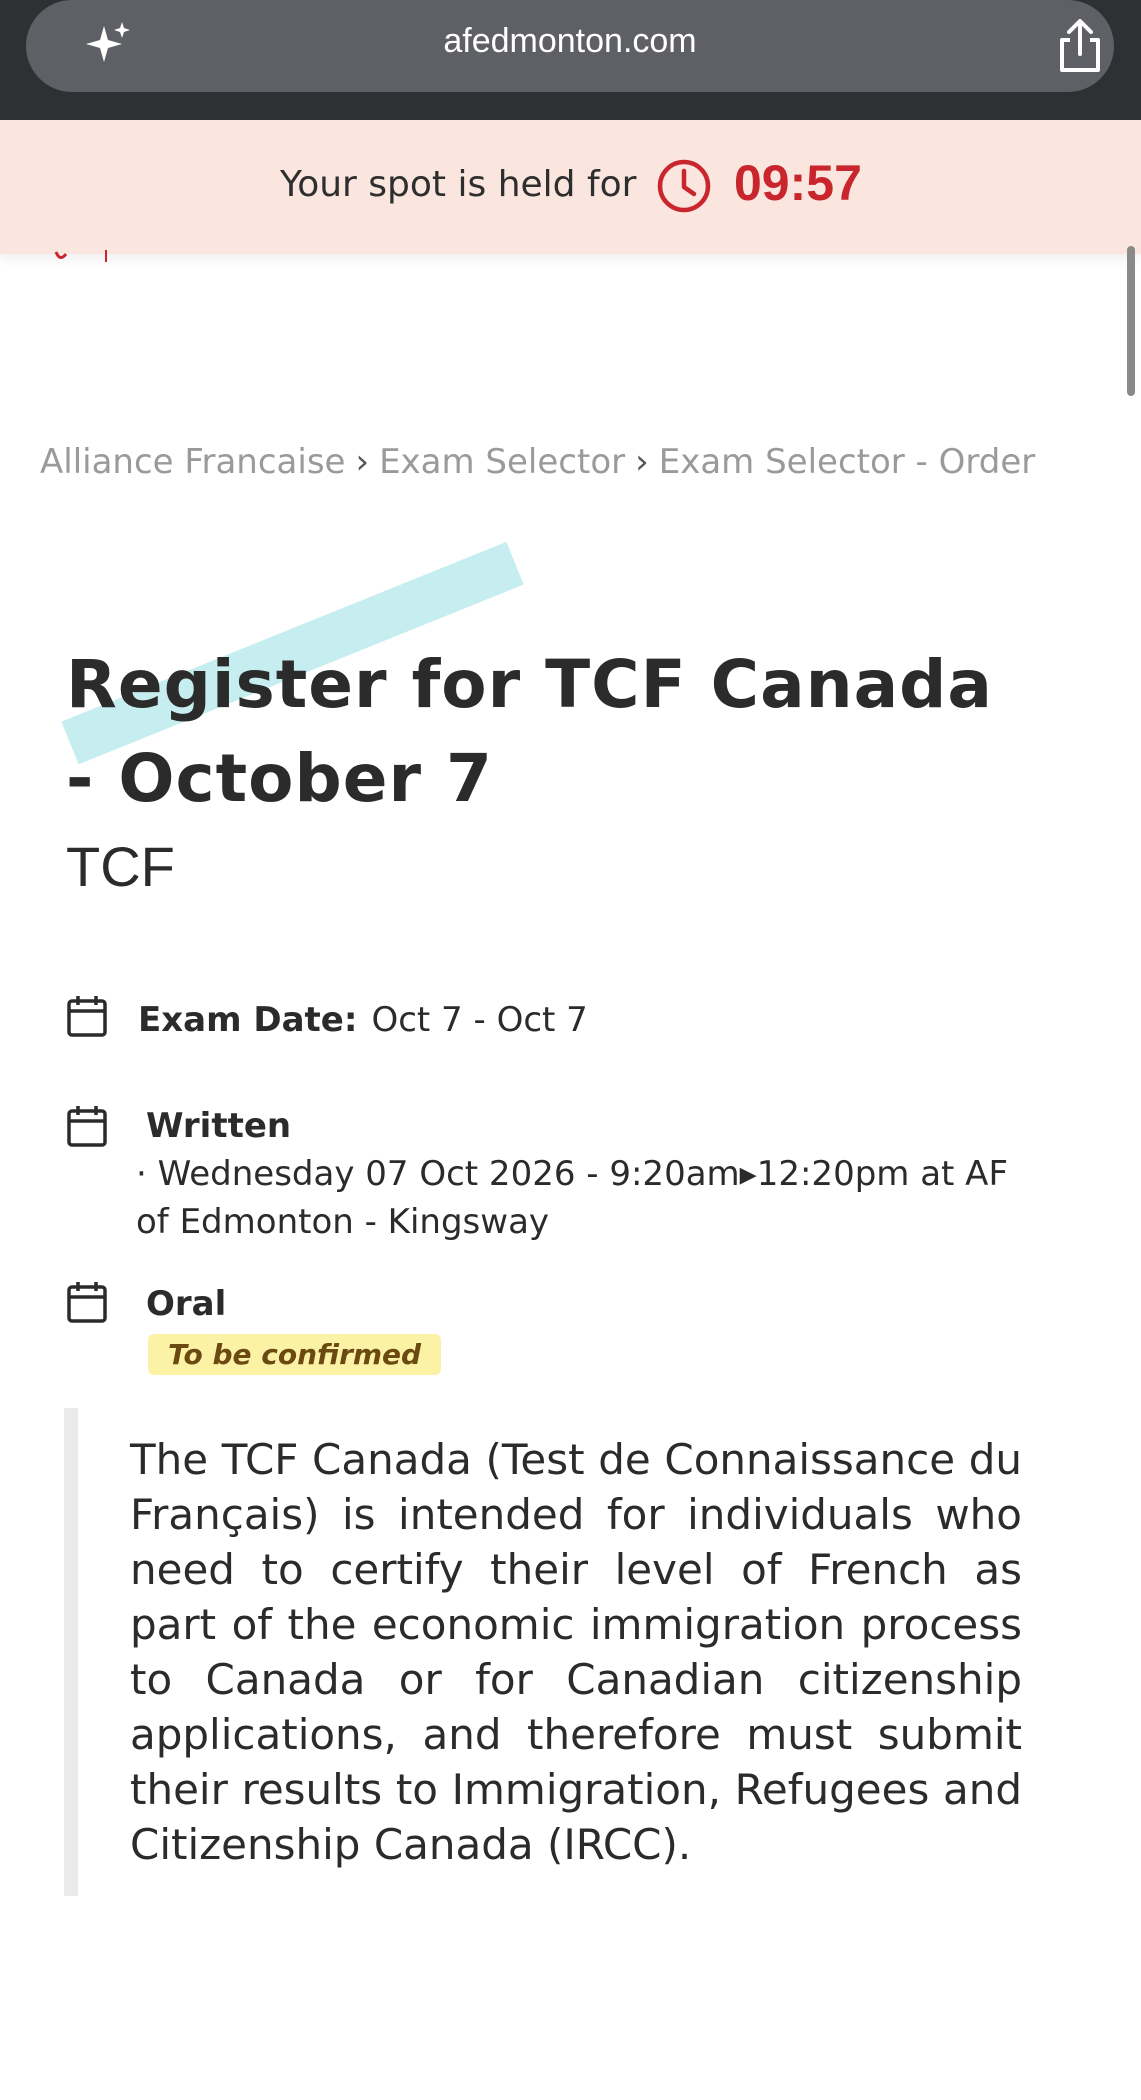  Describe the element at coordinates (186, 1304) in the screenshot. I see `oral-label: Oral` at that location.